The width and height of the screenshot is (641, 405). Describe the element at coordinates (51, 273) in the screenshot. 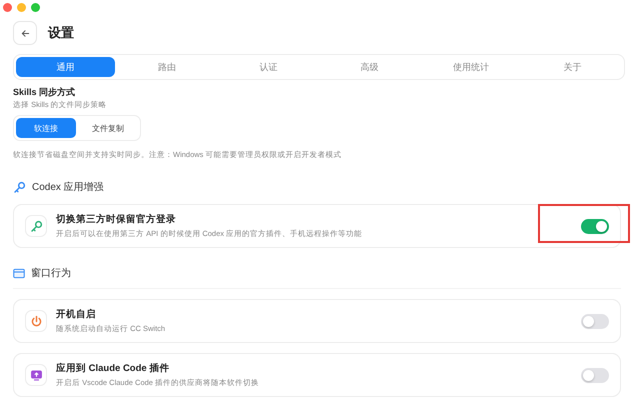

I see `section-title: 窗口行为` at that location.